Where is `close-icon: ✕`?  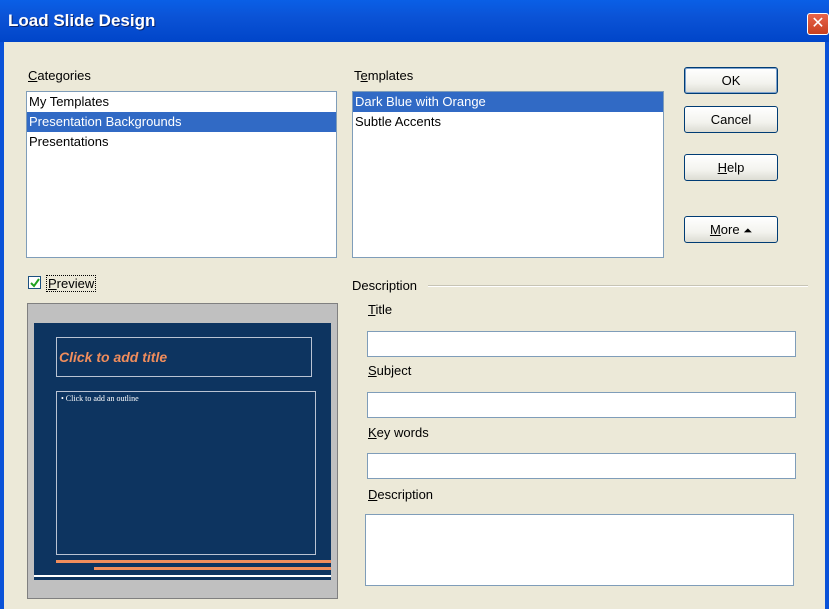 close-icon: ✕ is located at coordinates (818, 23).